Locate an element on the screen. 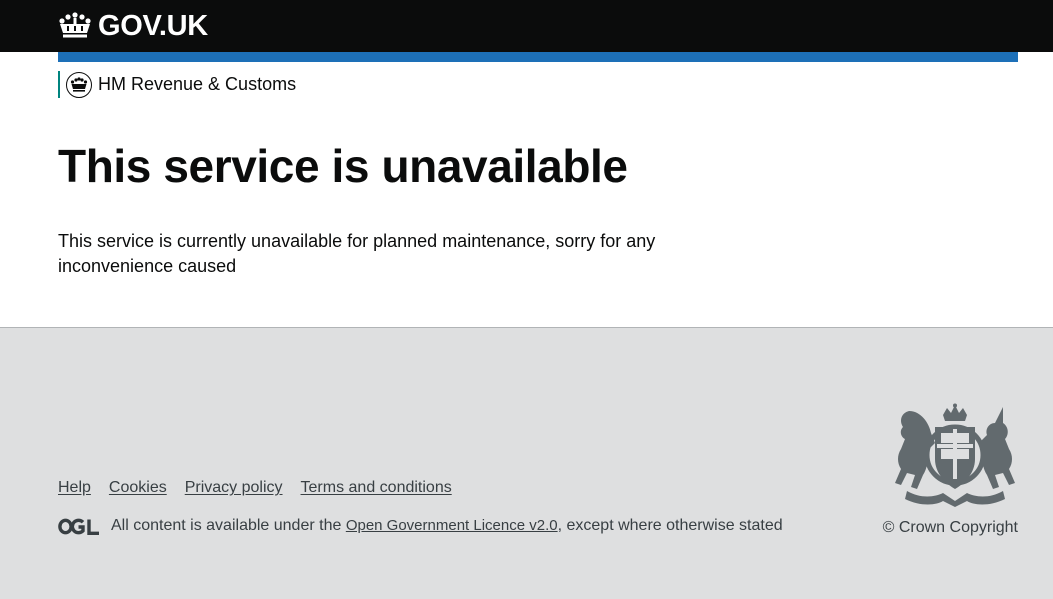  footer-link-terms-and-conditions: Terms and conditions is located at coordinates (376, 488).